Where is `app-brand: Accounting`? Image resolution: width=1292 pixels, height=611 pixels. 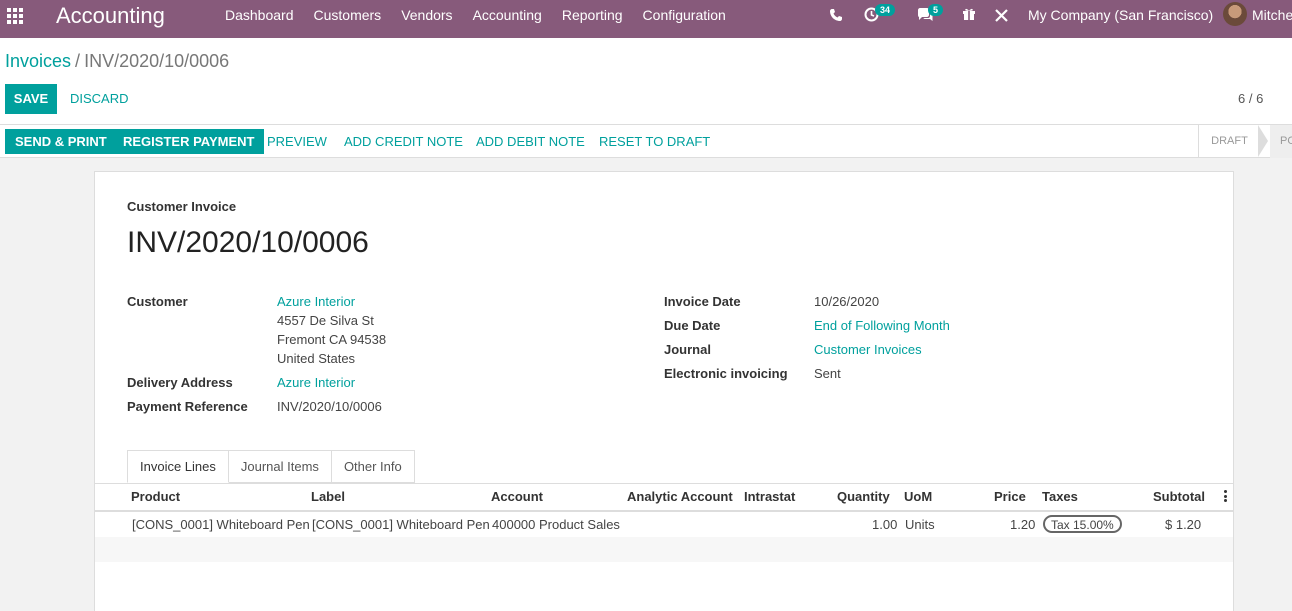 app-brand: Accounting is located at coordinates (110, 16).